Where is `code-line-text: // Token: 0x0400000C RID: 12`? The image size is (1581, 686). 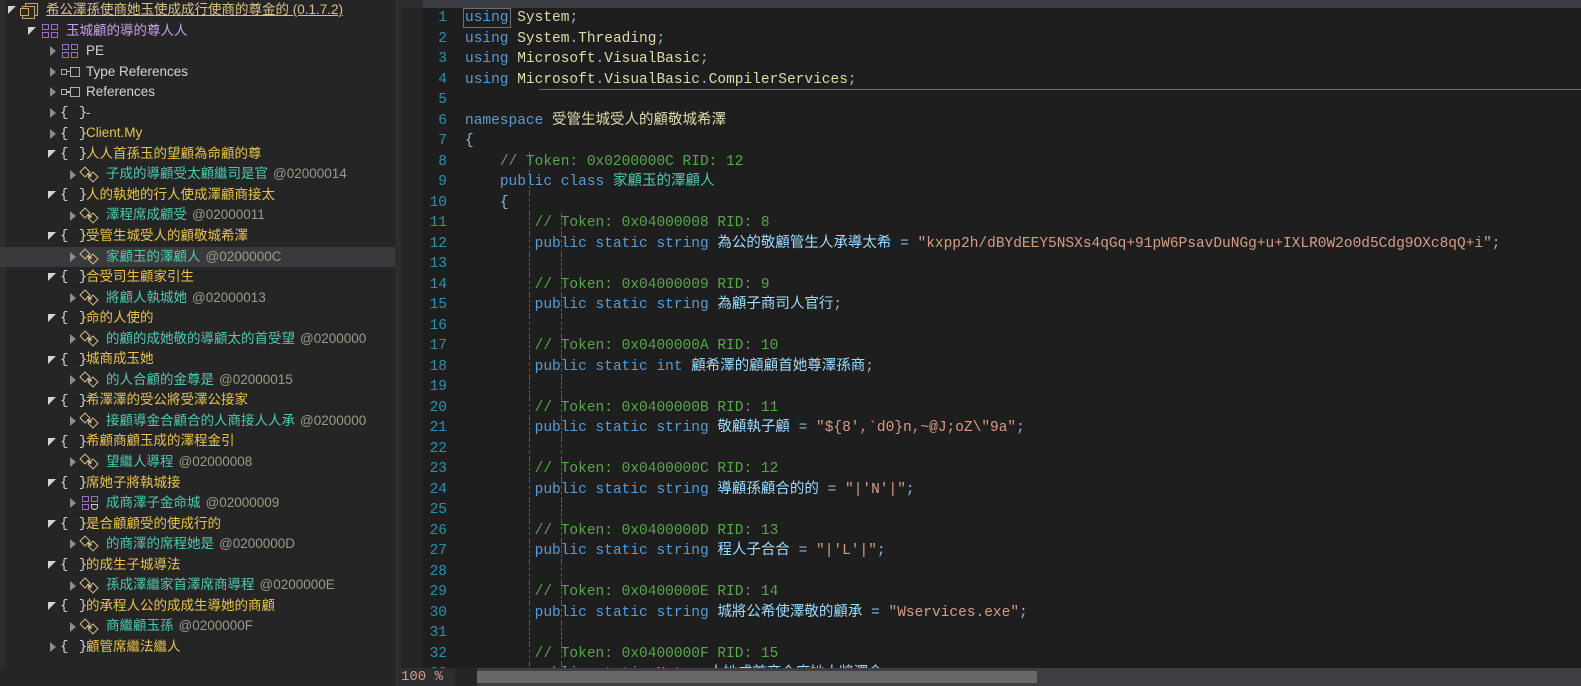 code-line-text: // Token: 0x0400000C RID: 12 is located at coordinates (1019, 469).